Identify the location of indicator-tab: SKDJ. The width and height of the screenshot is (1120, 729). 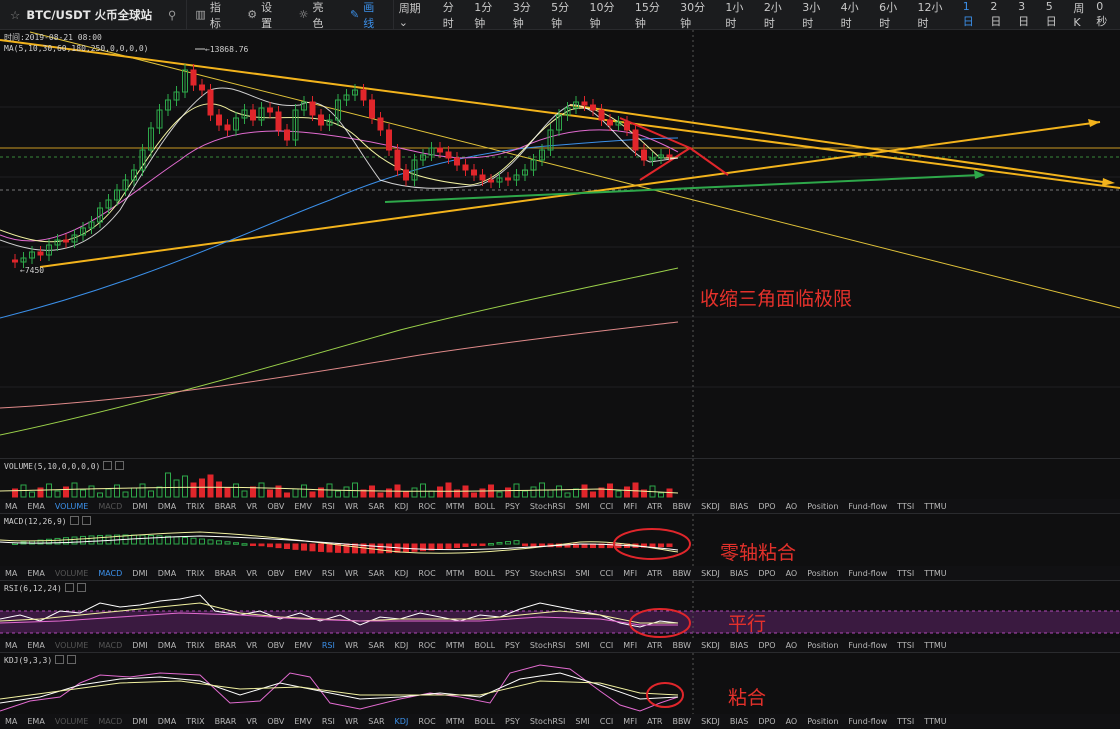
(710, 721).